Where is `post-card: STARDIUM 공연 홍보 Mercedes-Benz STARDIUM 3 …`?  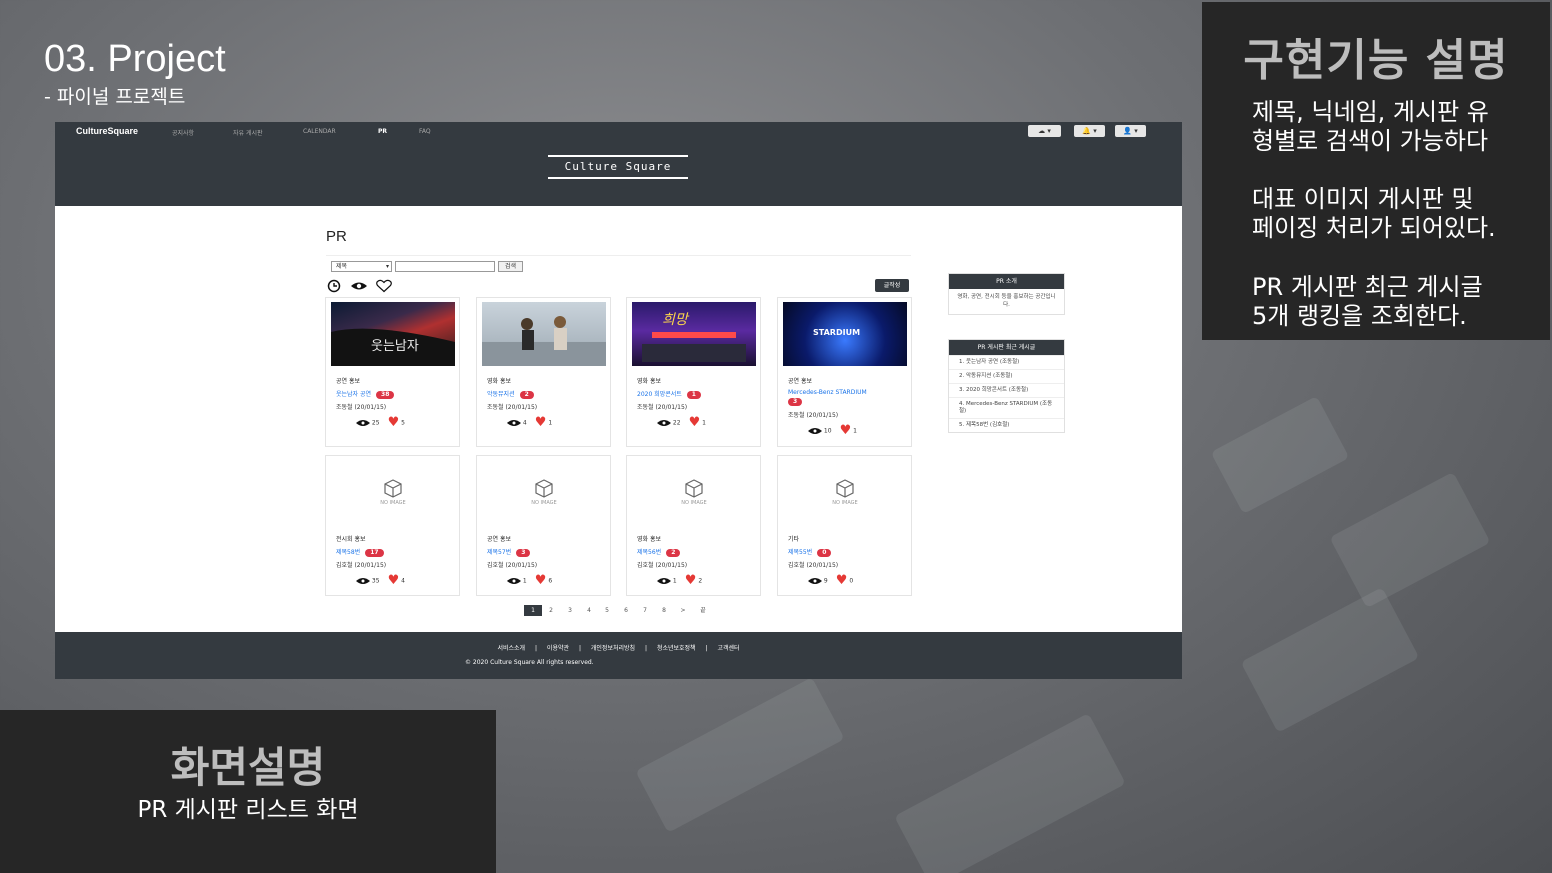 post-card: STARDIUM 공연 홍보 Mercedes-Benz STARDIUM 3 … is located at coordinates (844, 372).